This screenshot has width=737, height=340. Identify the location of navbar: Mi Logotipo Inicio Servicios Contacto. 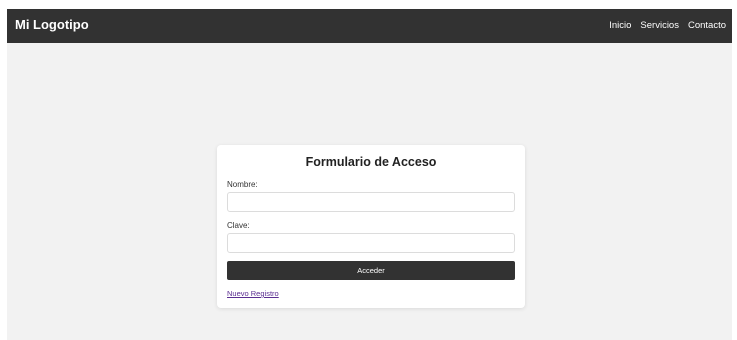
(369, 26).